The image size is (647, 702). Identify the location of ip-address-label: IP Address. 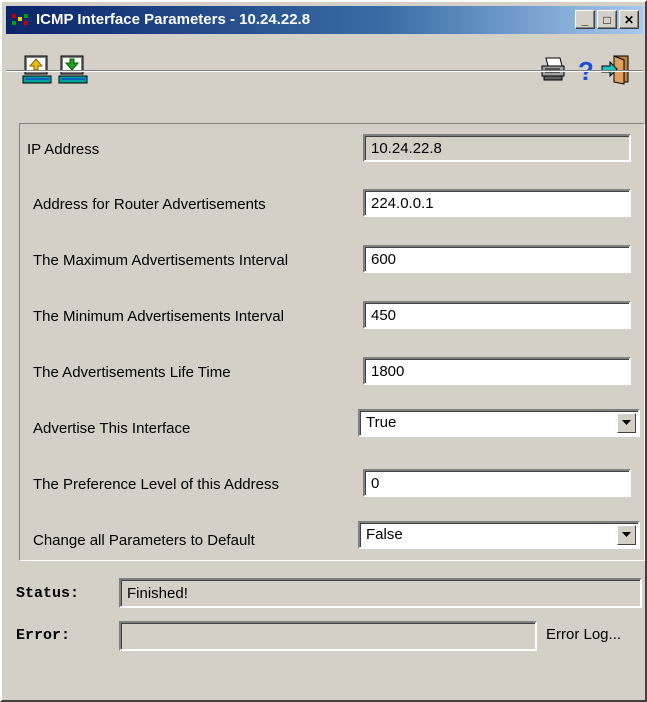
(63, 149).